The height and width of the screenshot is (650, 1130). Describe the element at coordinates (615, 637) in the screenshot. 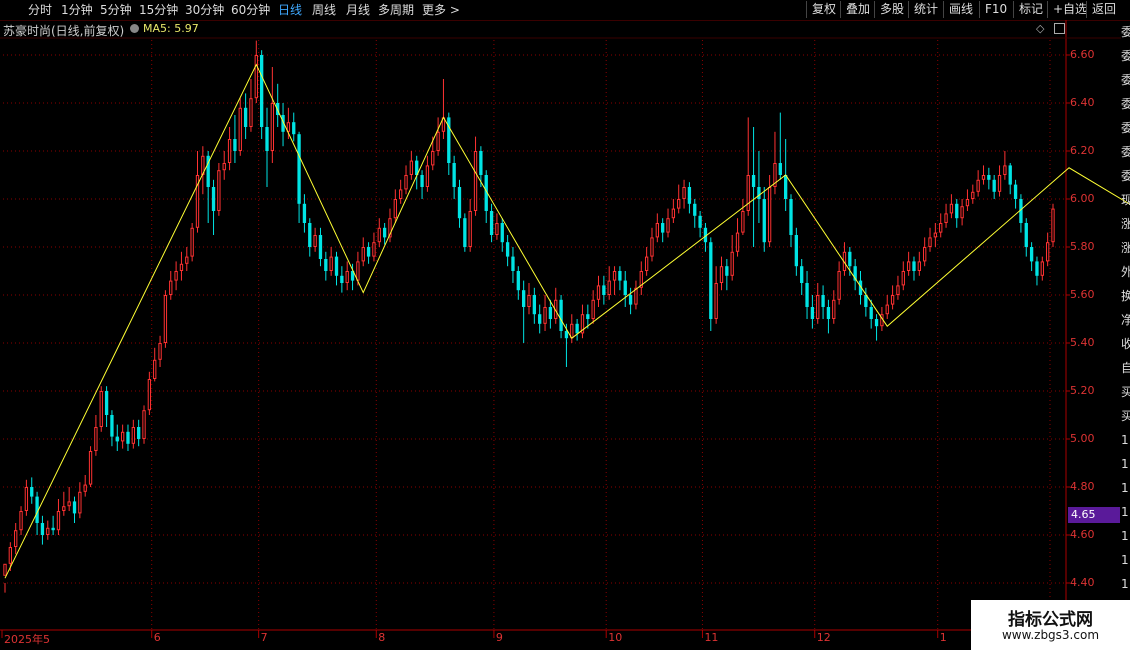

I see `x-tick-label: 10` at that location.